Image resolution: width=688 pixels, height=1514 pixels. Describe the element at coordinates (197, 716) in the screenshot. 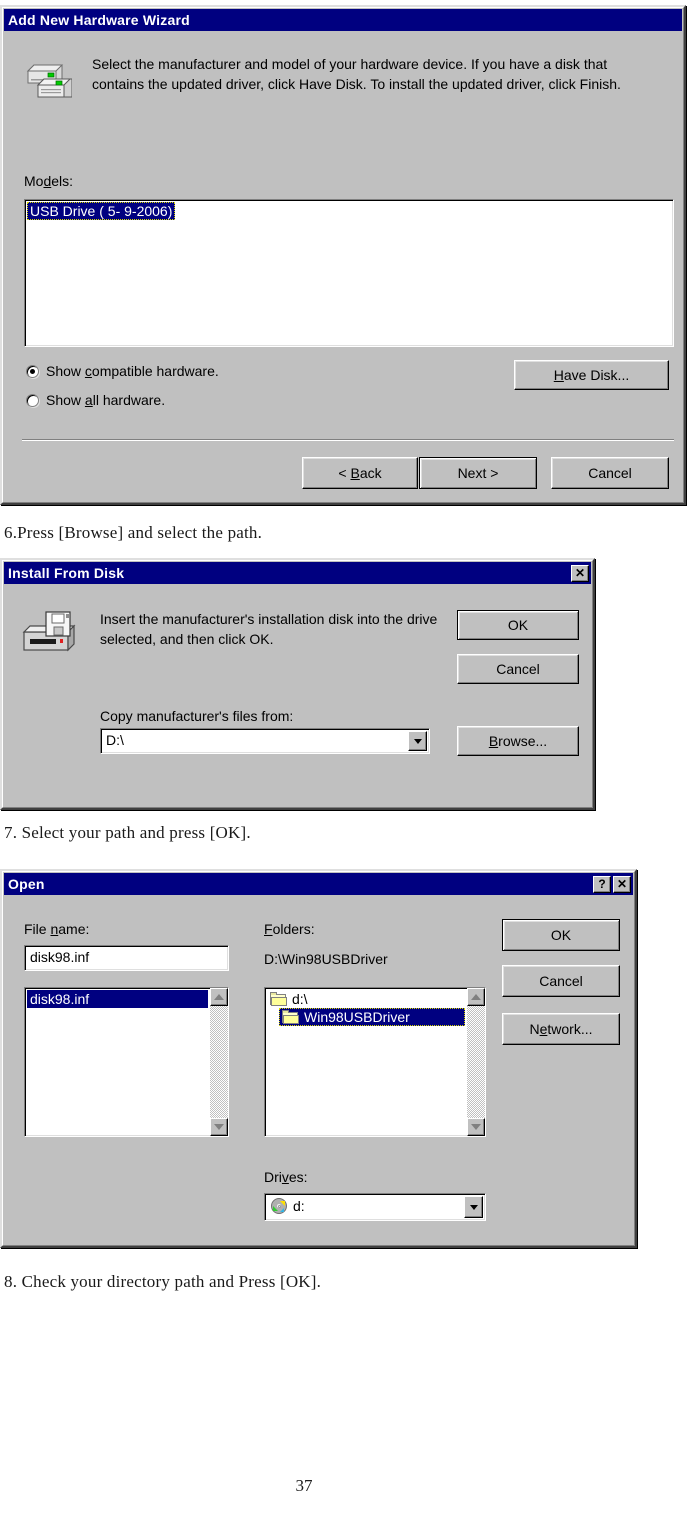

I see `copy-files-from-label: Copy manufacturer's files from:` at that location.